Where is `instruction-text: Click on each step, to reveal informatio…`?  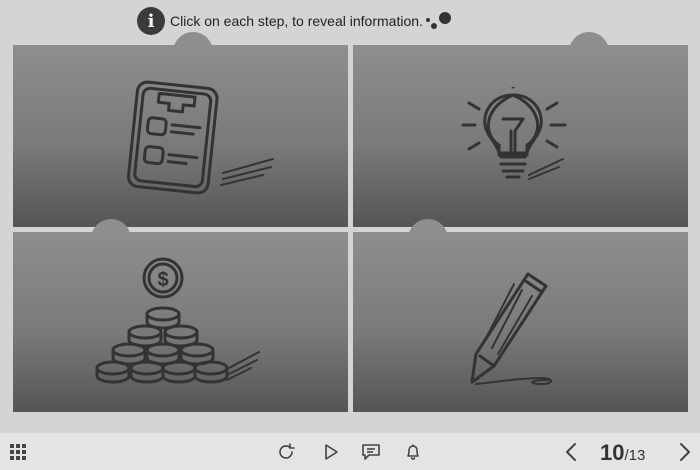
instruction-text: Click on each step, to reveal informatio… is located at coordinates (296, 21).